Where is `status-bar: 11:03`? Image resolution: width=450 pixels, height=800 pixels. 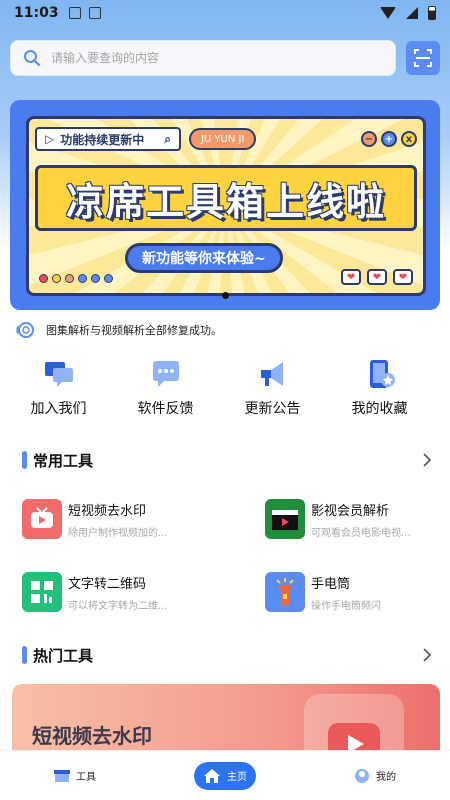 status-bar: 11:03 is located at coordinates (225, 13).